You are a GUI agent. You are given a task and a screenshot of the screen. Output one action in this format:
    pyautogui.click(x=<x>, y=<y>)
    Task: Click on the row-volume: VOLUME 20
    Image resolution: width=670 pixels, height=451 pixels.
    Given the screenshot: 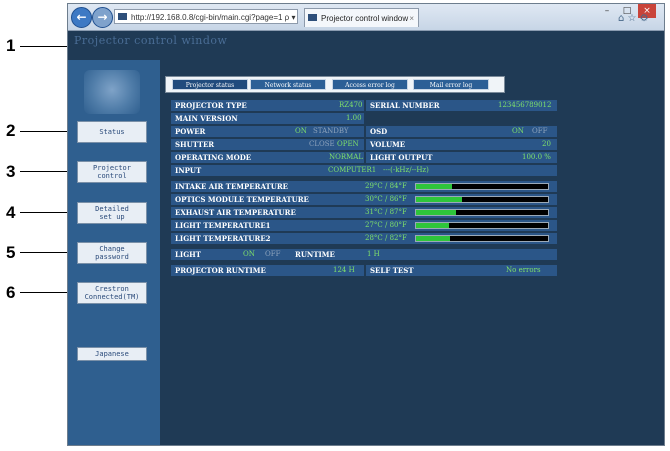 What is the action you would take?
    pyautogui.click(x=461, y=144)
    